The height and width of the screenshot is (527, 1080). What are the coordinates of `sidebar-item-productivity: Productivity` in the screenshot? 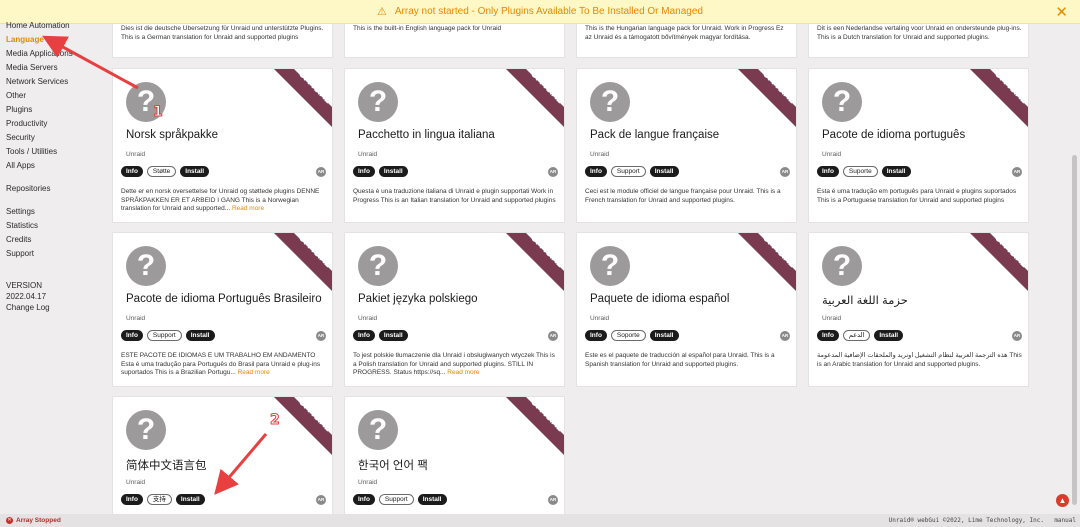 It's located at (26, 123).